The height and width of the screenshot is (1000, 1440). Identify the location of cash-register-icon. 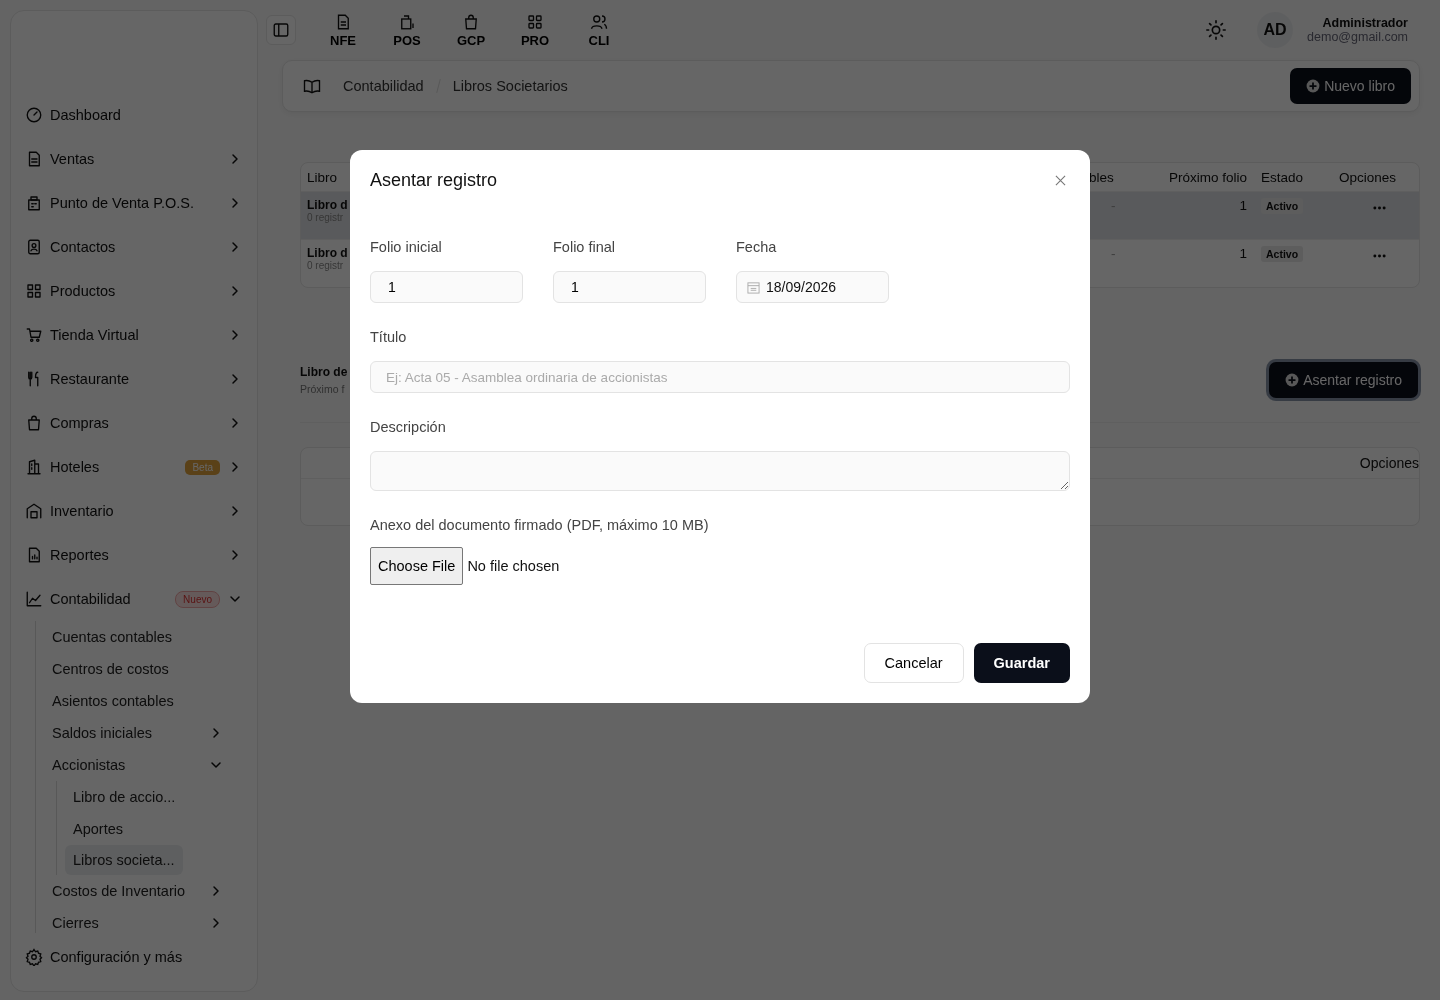
(407, 21).